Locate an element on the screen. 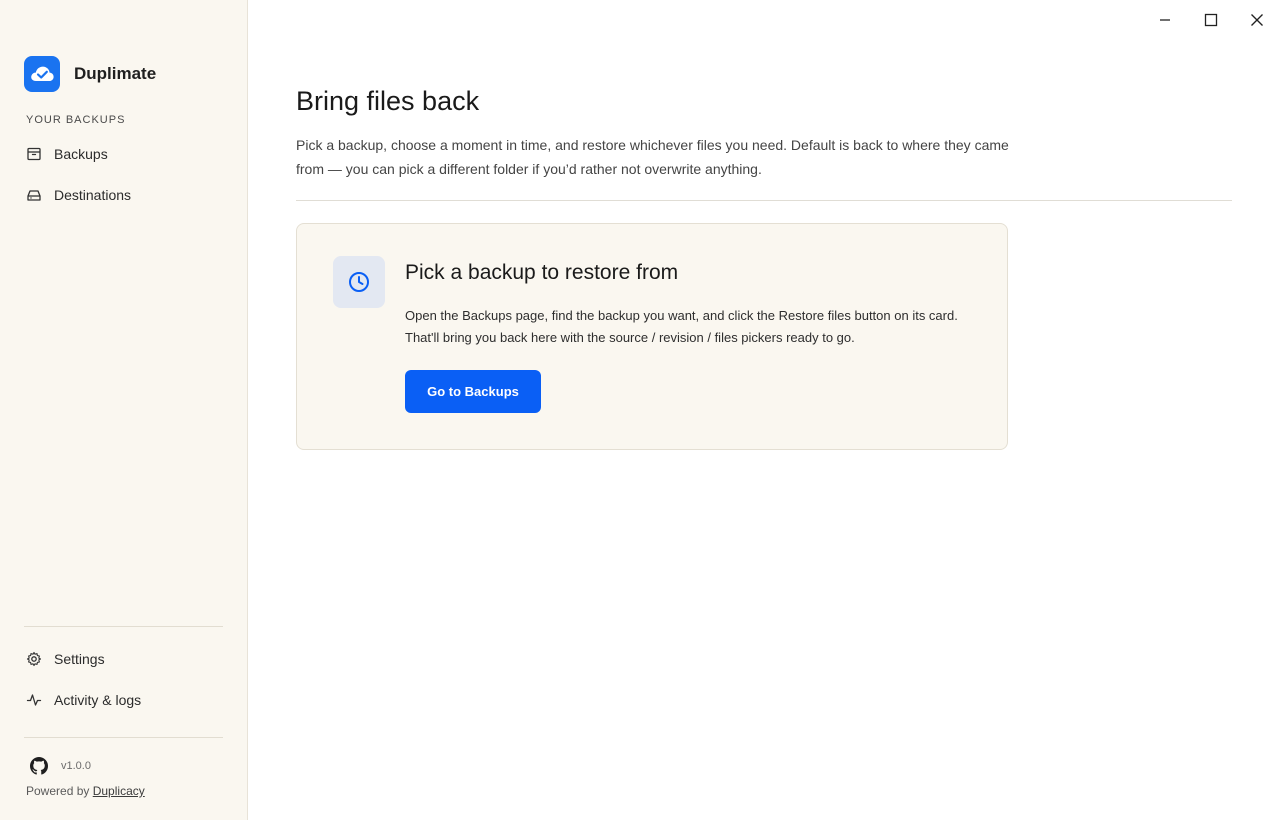 The height and width of the screenshot is (820, 1280). powered-by-prefix: Powered by is located at coordinates (58, 791).